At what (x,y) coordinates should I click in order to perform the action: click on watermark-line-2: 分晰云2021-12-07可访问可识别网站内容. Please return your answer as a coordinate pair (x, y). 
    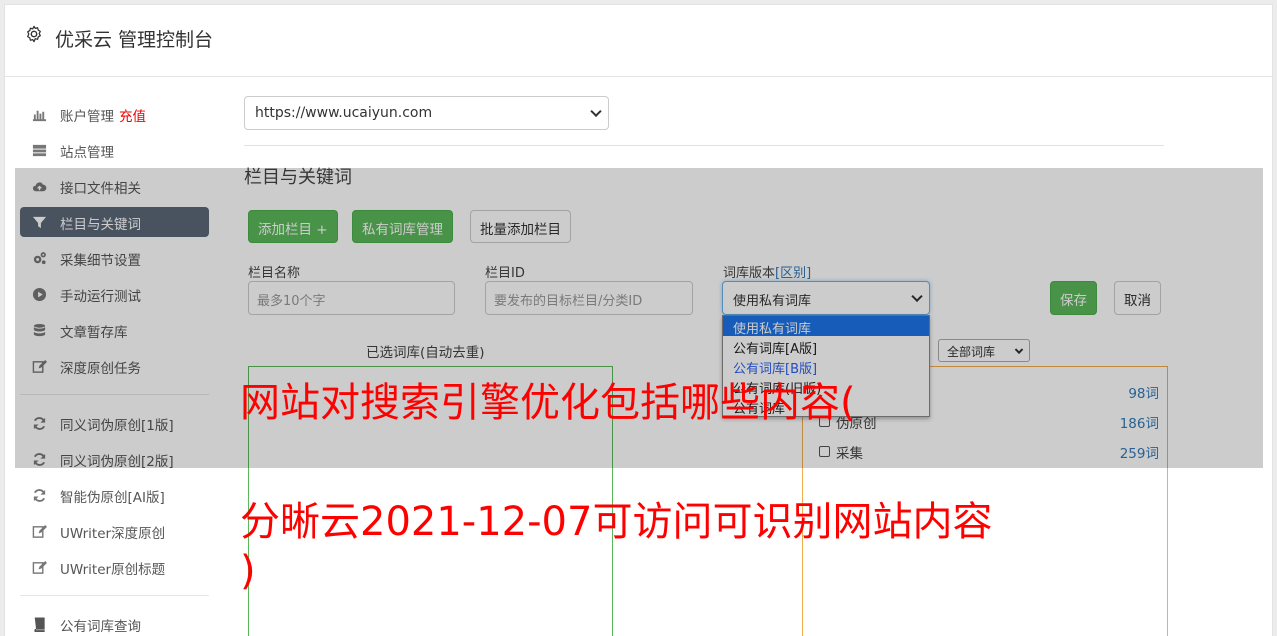
    Looking at the image, I should click on (616, 522).